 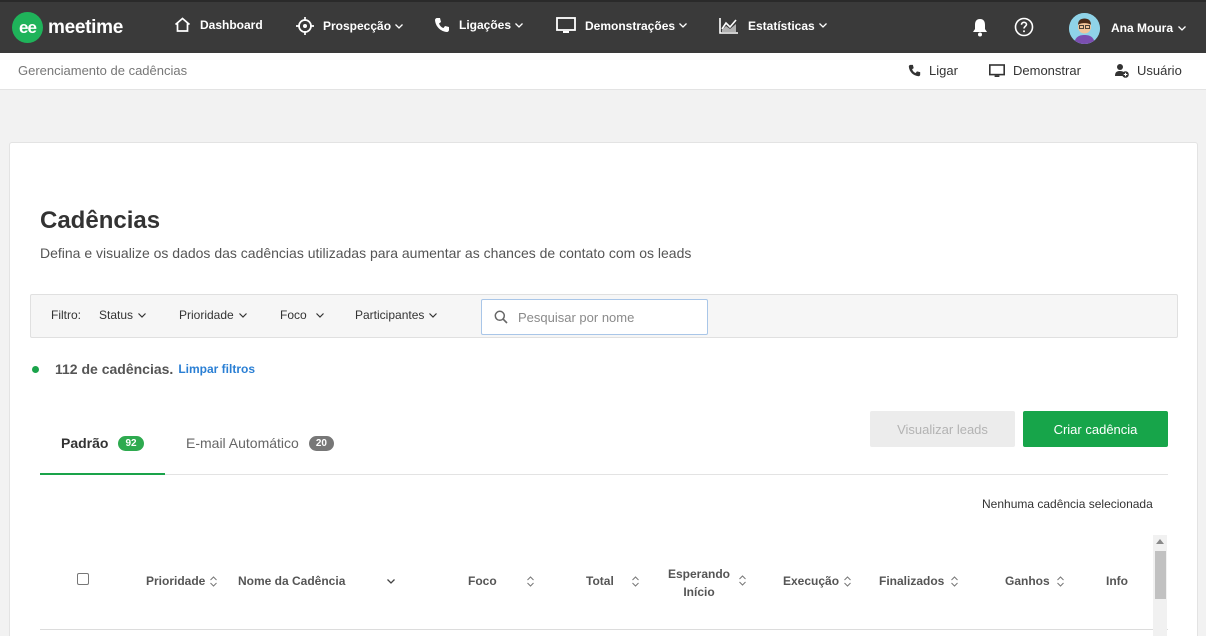 I want to click on meetime-logo: ee meetime, so click(x=67, y=27).